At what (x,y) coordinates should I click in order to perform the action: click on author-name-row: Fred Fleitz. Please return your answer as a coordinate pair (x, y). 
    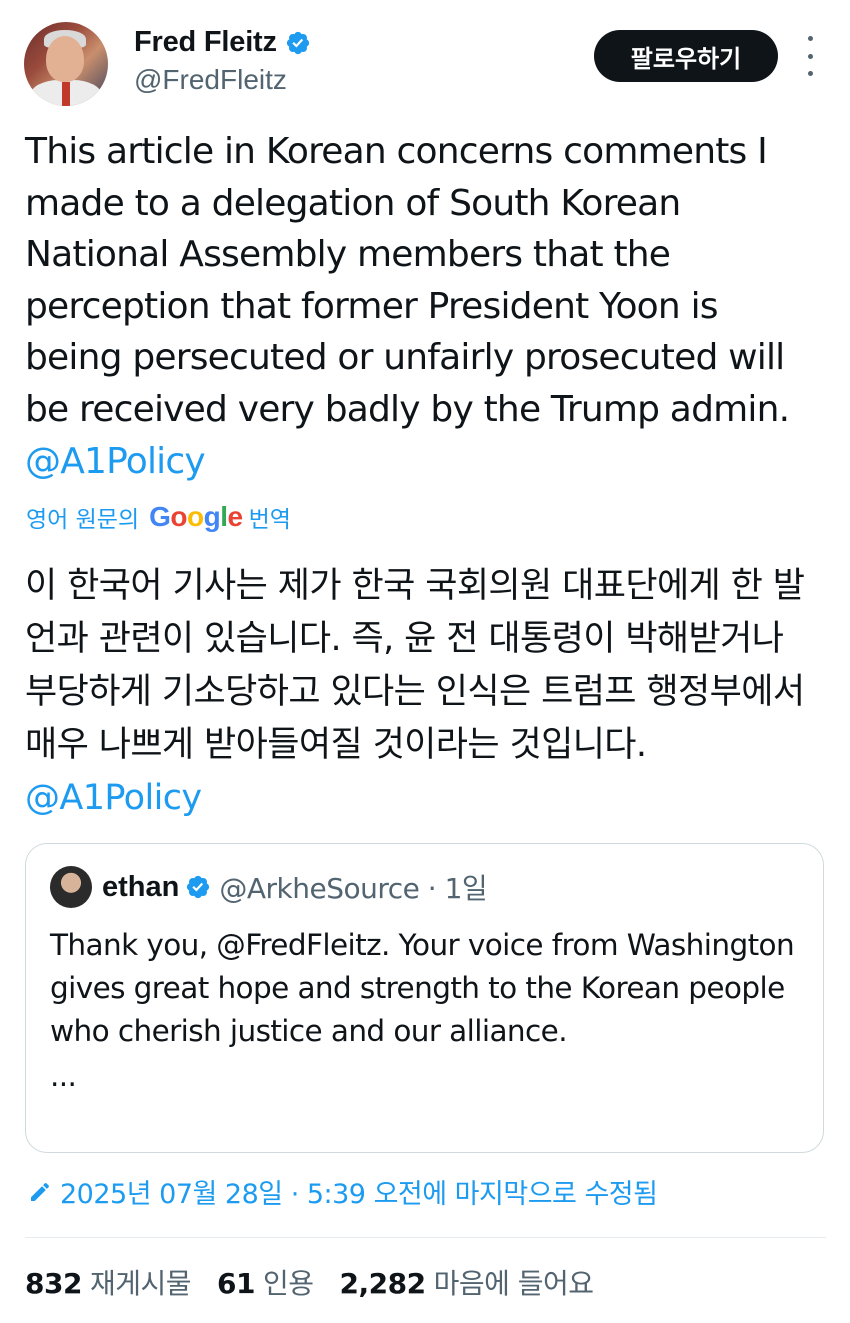
    Looking at the image, I should click on (222, 42).